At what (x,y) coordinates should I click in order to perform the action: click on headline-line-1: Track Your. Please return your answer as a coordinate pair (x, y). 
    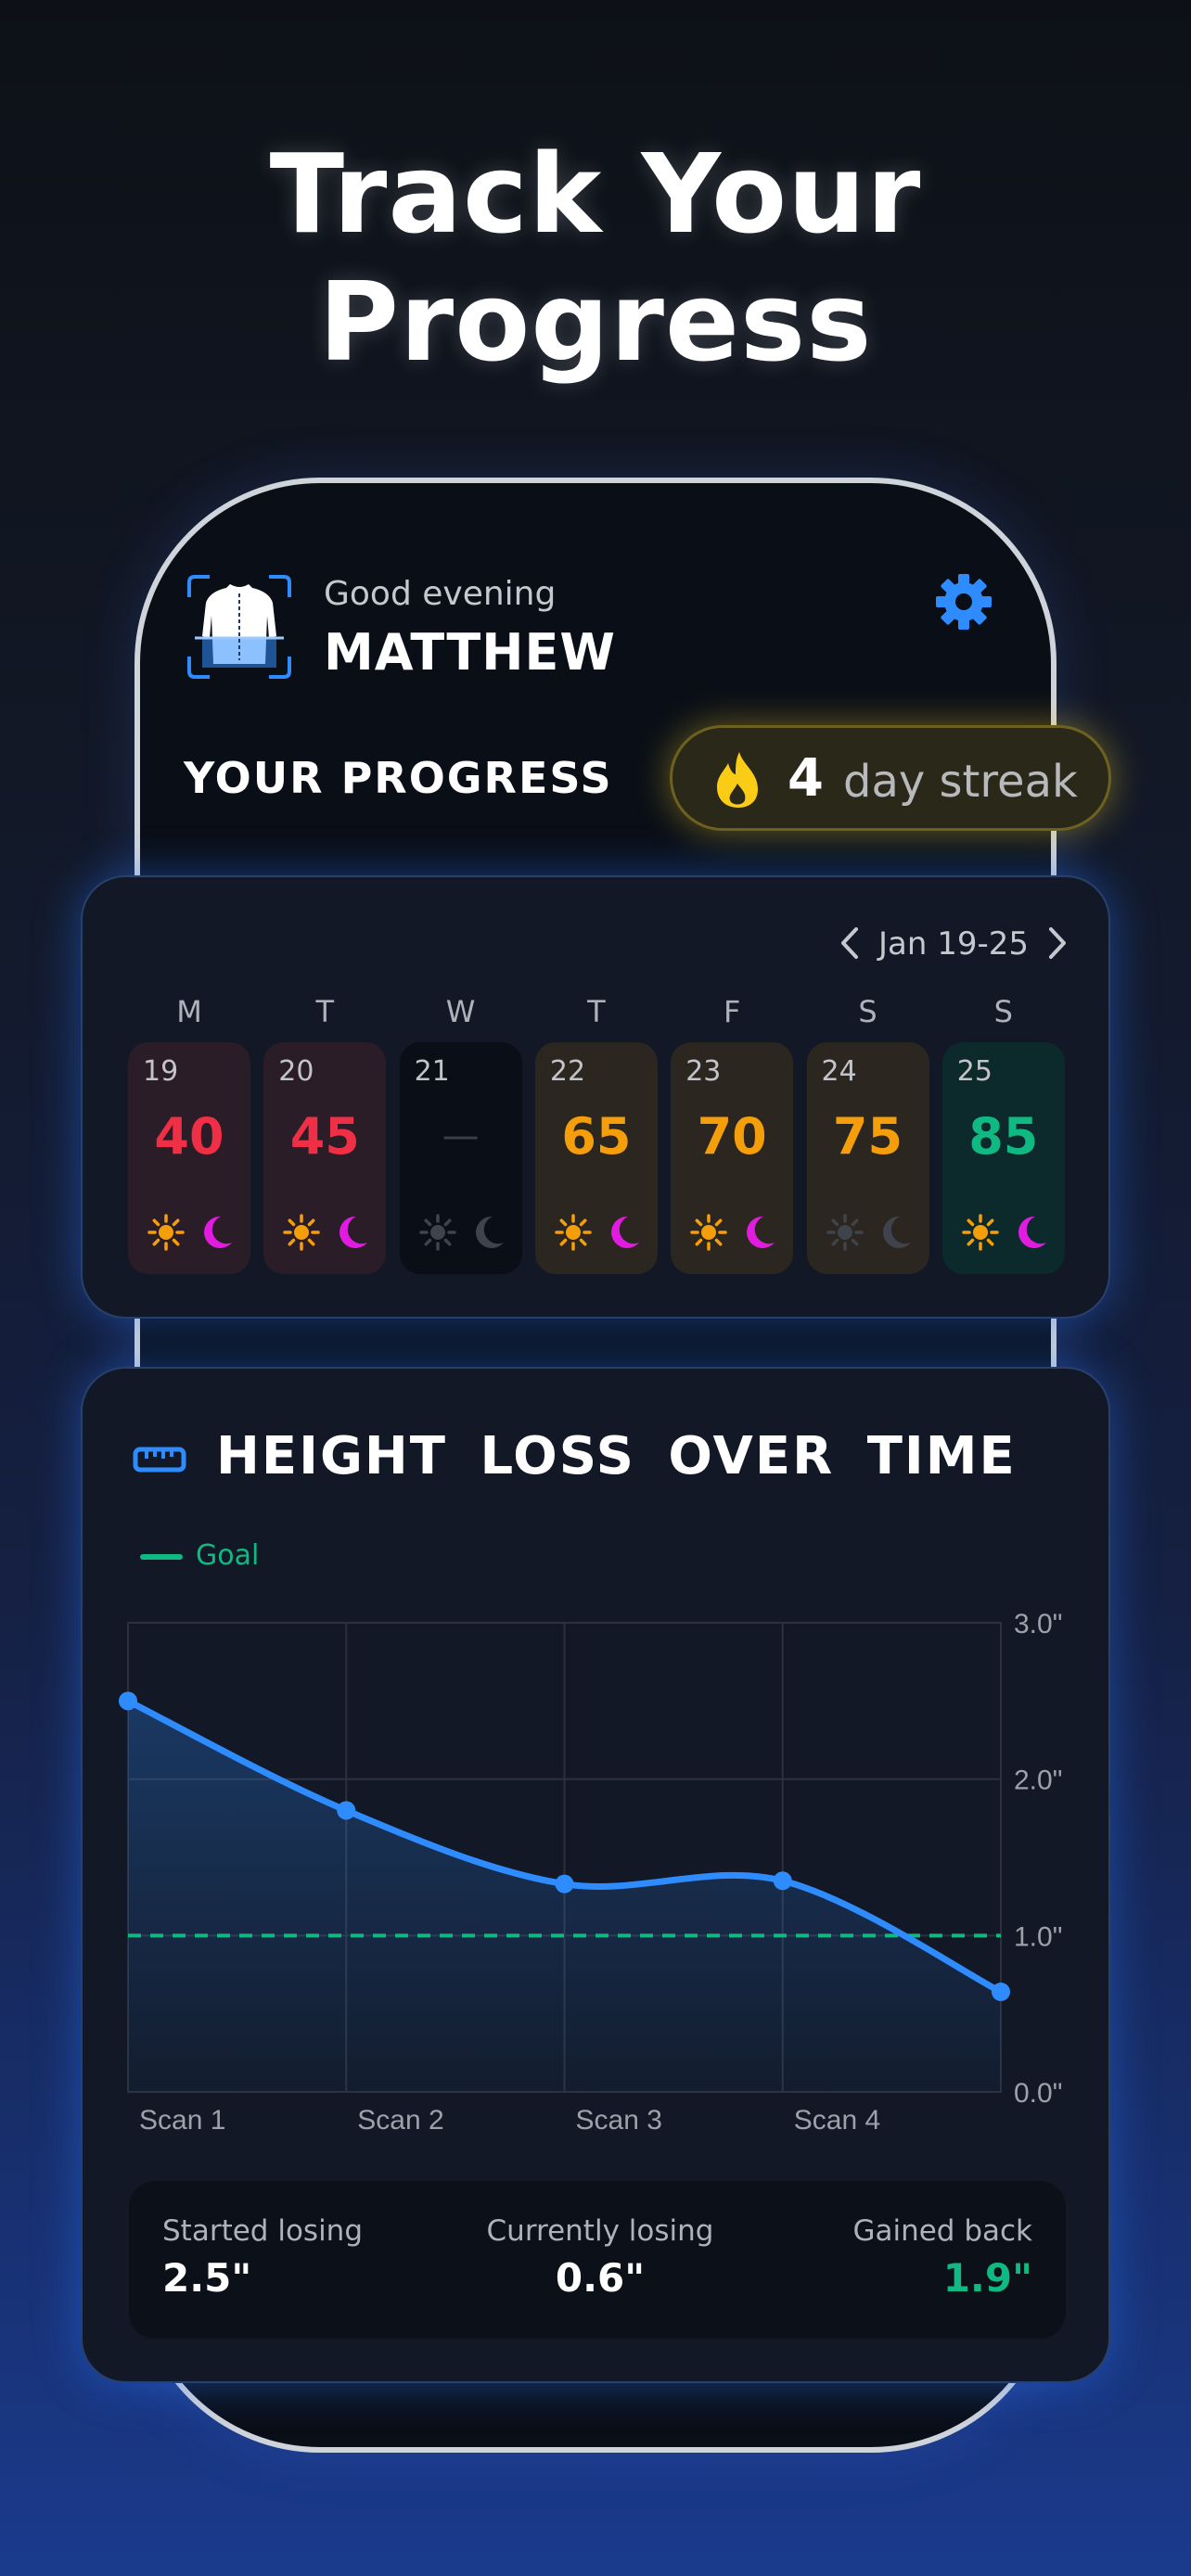
    Looking at the image, I should click on (595, 194).